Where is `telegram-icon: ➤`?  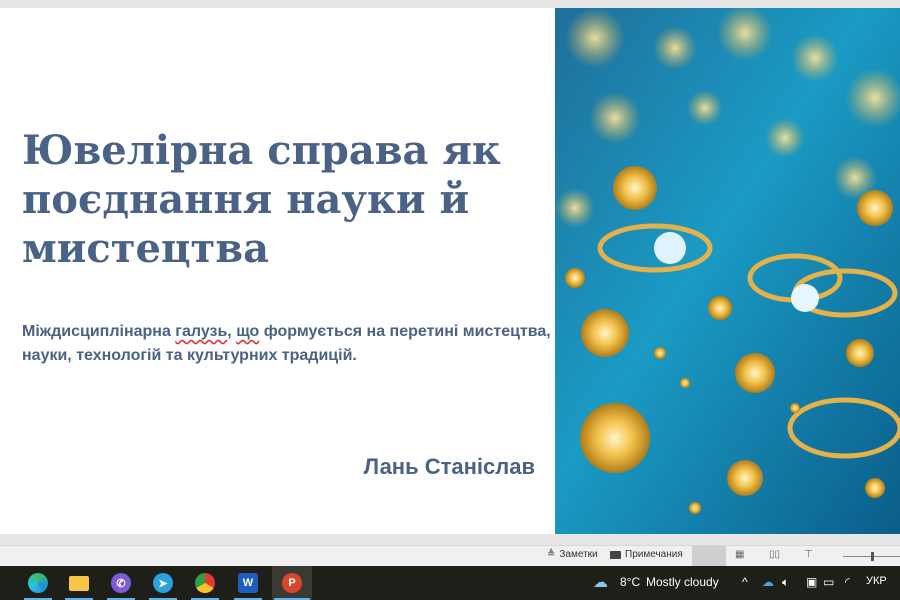
telegram-icon: ➤ is located at coordinates (163, 583).